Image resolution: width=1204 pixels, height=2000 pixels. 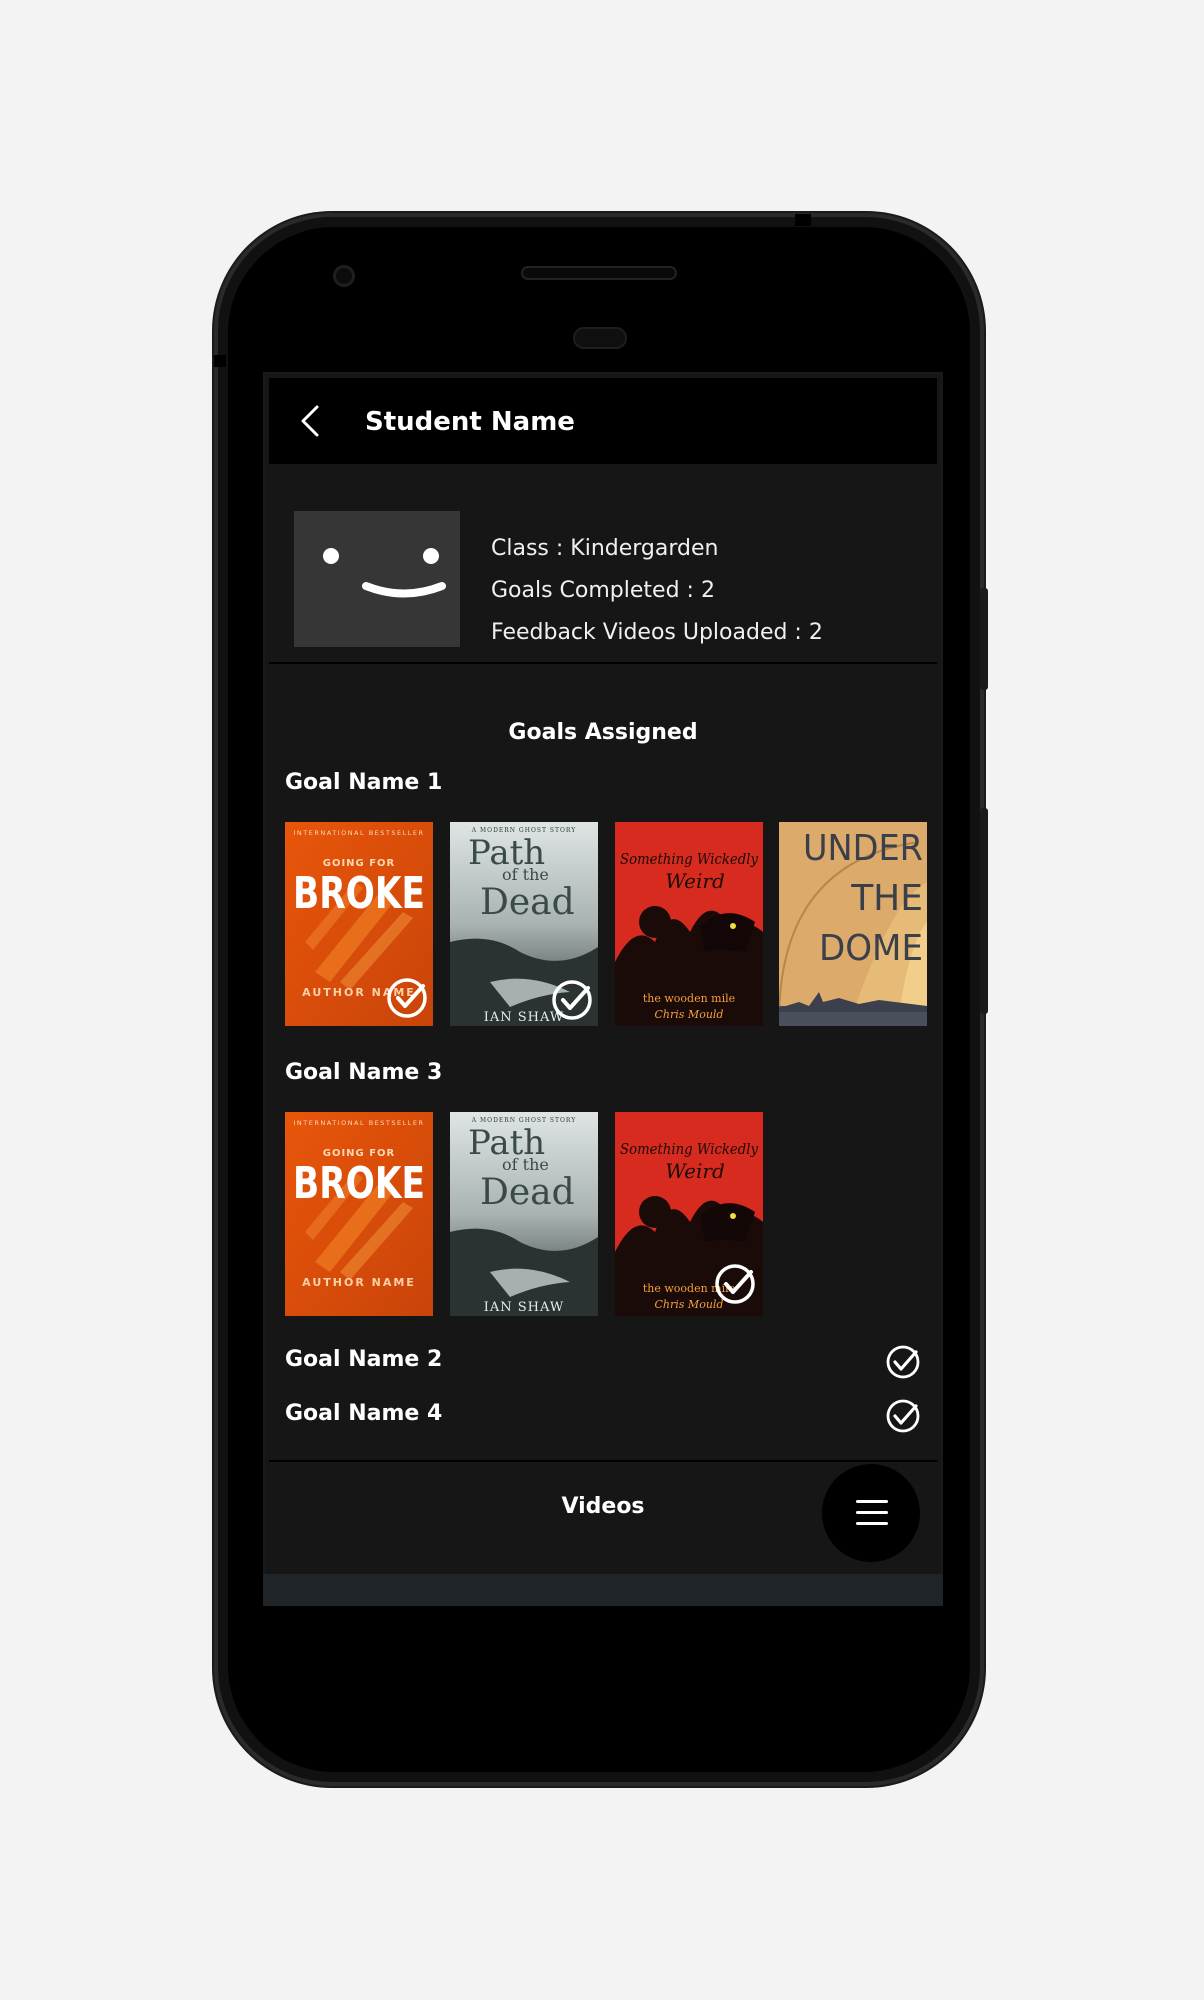 I want to click on videos-section: Videos, so click(x=603, y=1514).